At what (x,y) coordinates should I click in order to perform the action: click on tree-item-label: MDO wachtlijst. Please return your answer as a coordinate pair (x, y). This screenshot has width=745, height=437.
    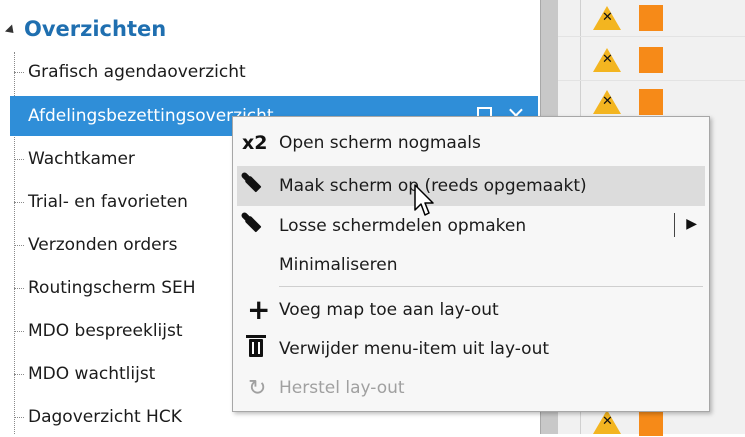
    Looking at the image, I should click on (92, 374).